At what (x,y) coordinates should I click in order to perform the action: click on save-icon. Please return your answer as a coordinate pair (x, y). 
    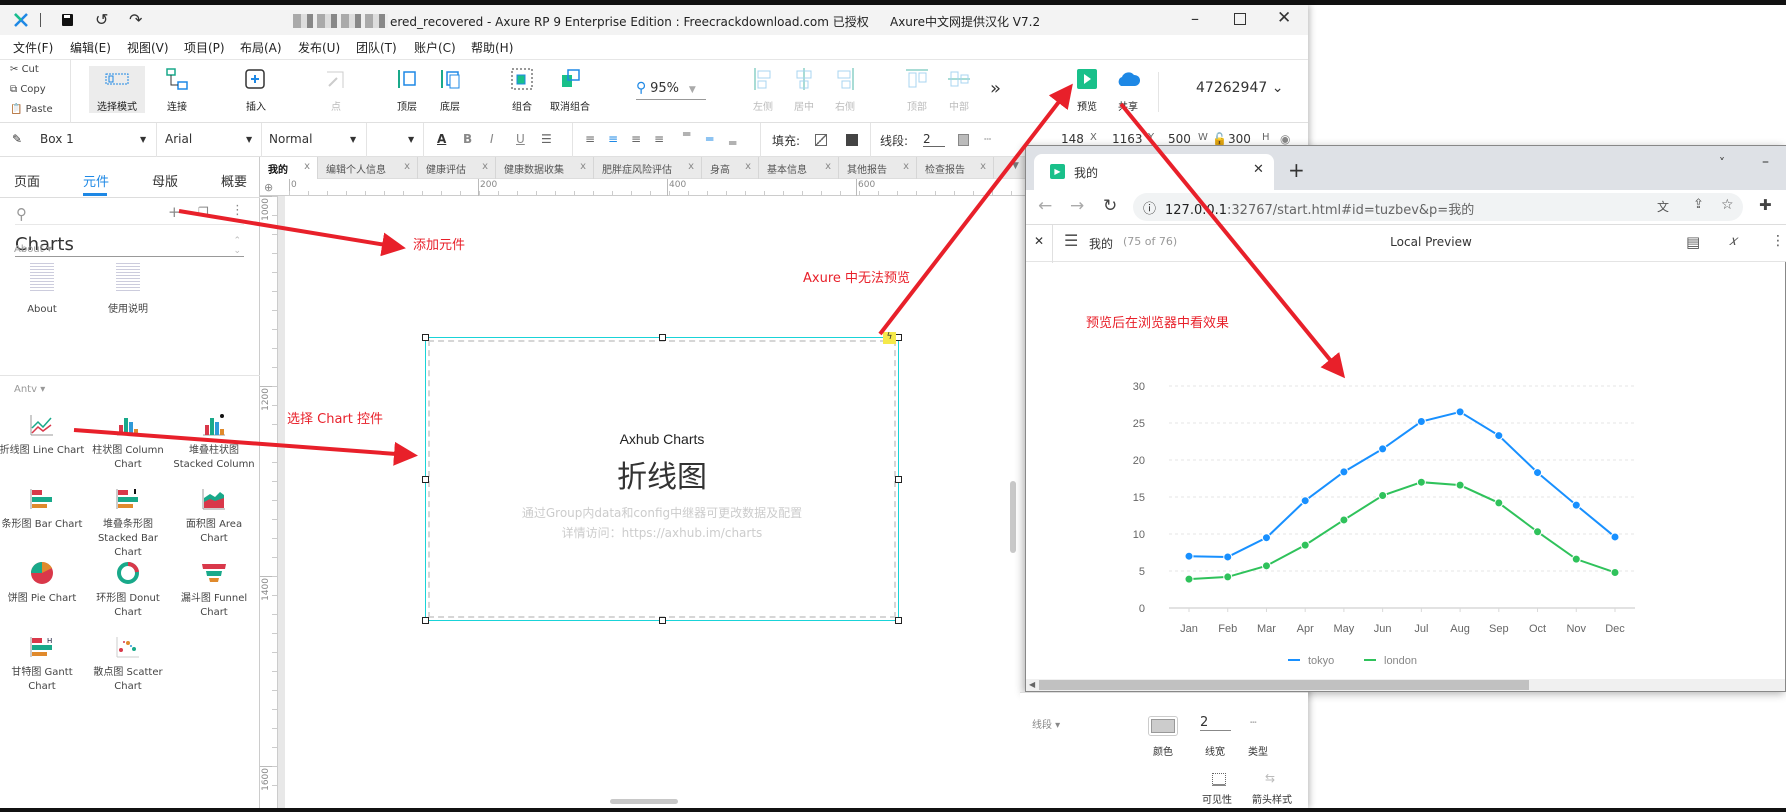
    Looking at the image, I should click on (67, 20).